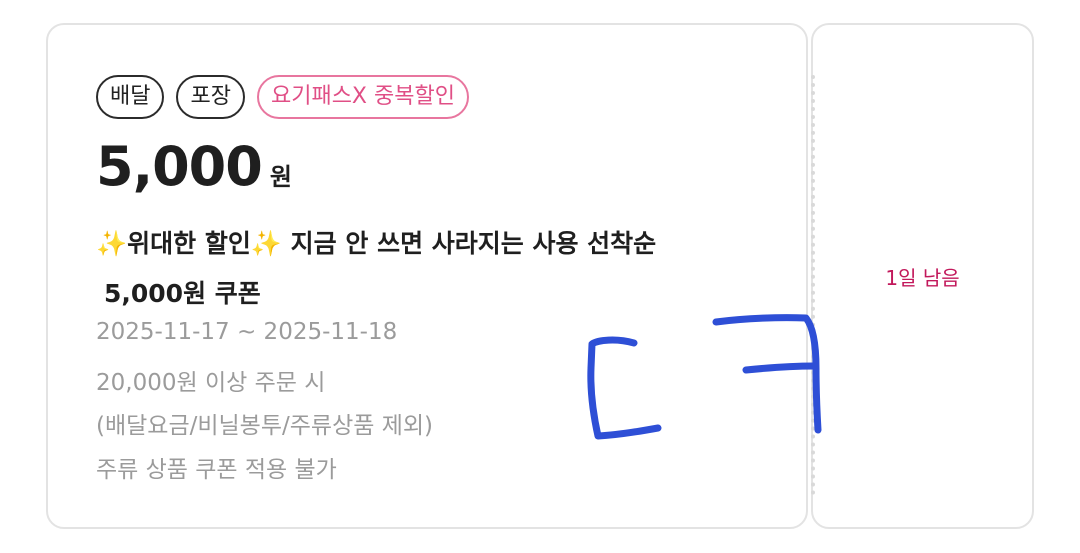  What do you see at coordinates (280, 177) in the screenshot?
I see `price-unit: 원` at bounding box center [280, 177].